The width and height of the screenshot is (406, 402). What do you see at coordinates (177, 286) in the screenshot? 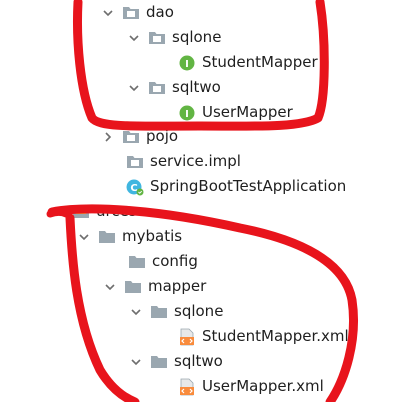
I see `tree-item-label: mapper` at bounding box center [177, 286].